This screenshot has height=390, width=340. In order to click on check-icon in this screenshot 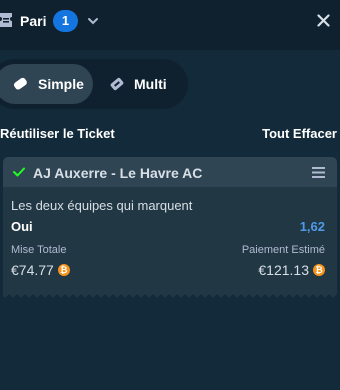, I will do `click(19, 172)`.